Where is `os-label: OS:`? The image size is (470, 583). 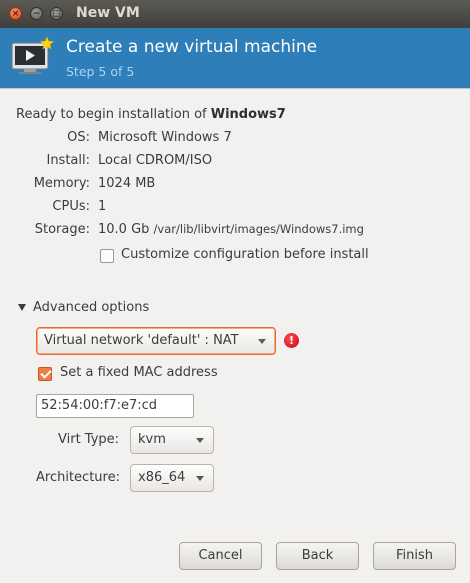
os-label: OS: is located at coordinates (78, 137).